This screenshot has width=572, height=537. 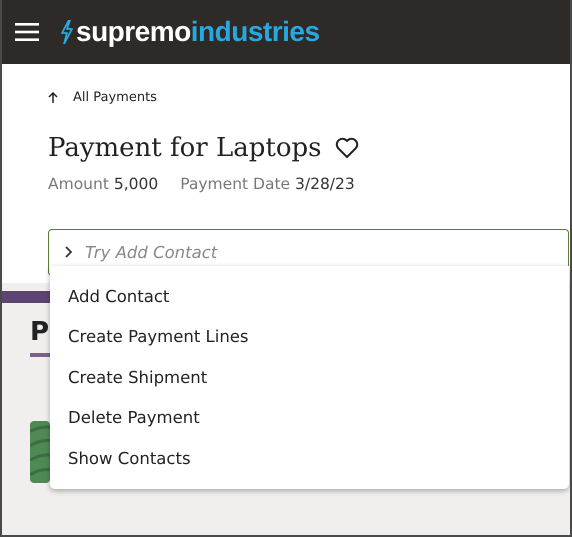 I want to click on back-link: All Payments, so click(x=102, y=97).